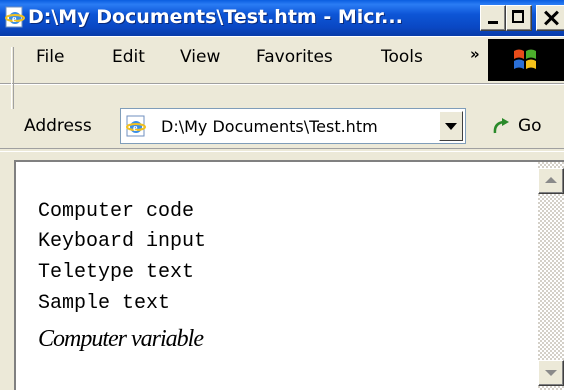  I want to click on go-button: Go, so click(522, 127).